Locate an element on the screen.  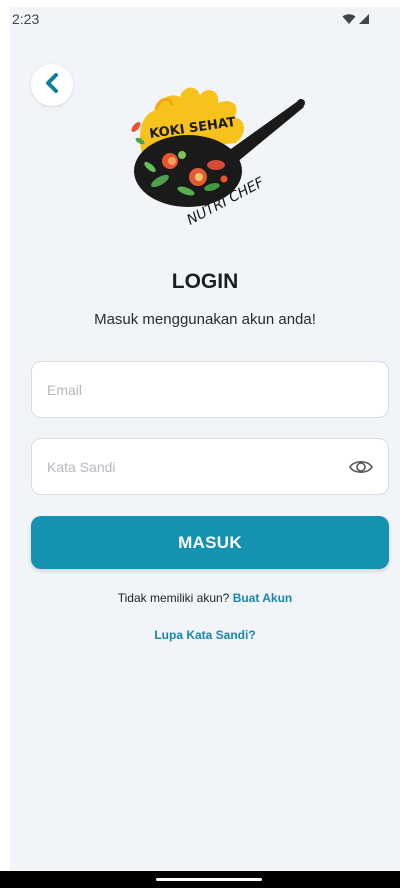
status-icons is located at coordinates (356, 21).